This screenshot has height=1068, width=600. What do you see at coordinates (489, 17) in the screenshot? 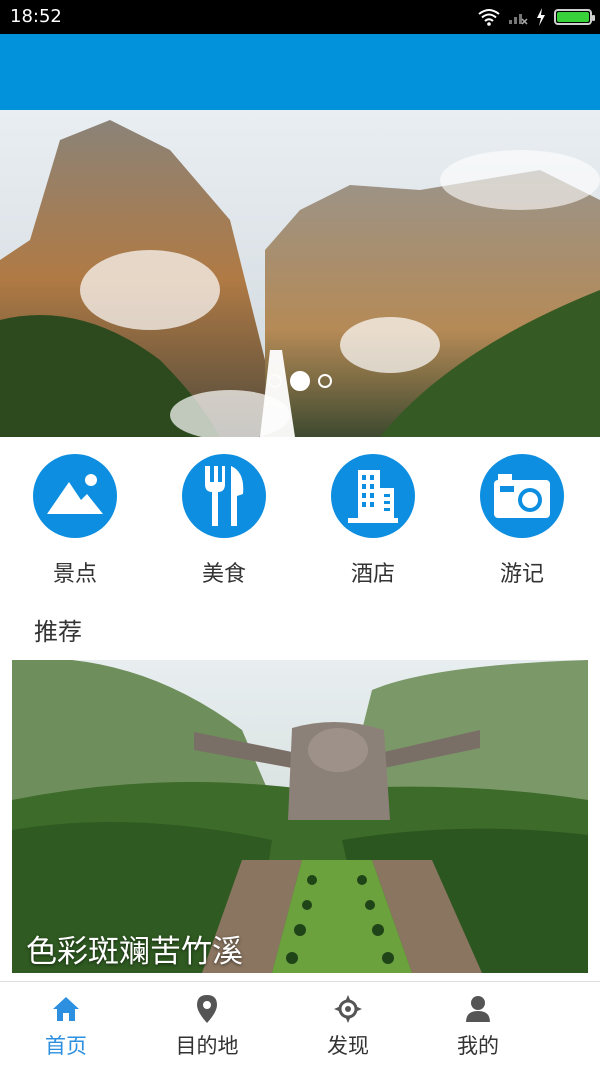
I see `wifi-icon` at bounding box center [489, 17].